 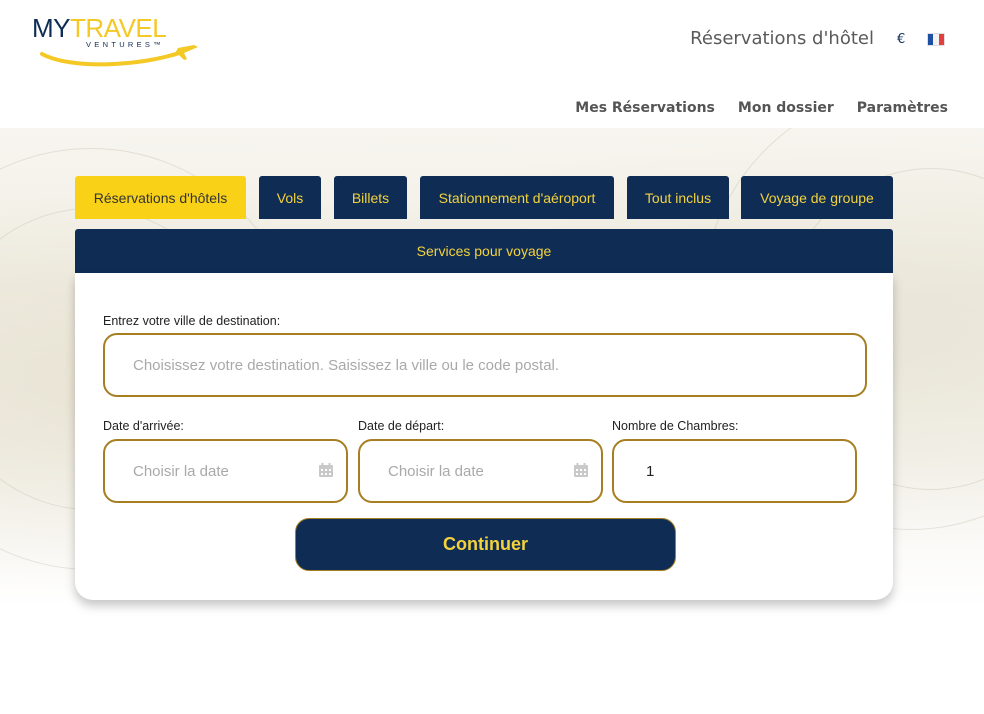 What do you see at coordinates (817, 197) in the screenshot?
I see `tab-group-travel: Voyage de groupe` at bounding box center [817, 197].